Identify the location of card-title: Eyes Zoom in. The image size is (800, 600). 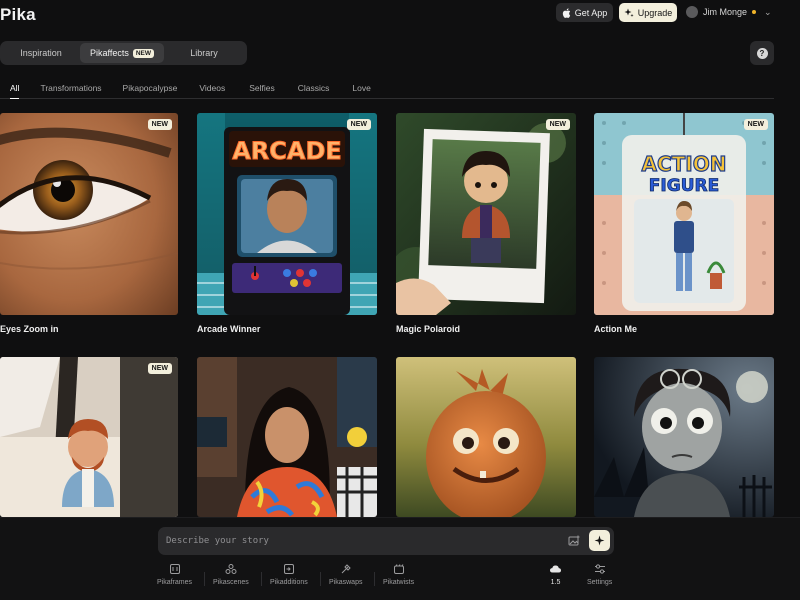
(29, 329).